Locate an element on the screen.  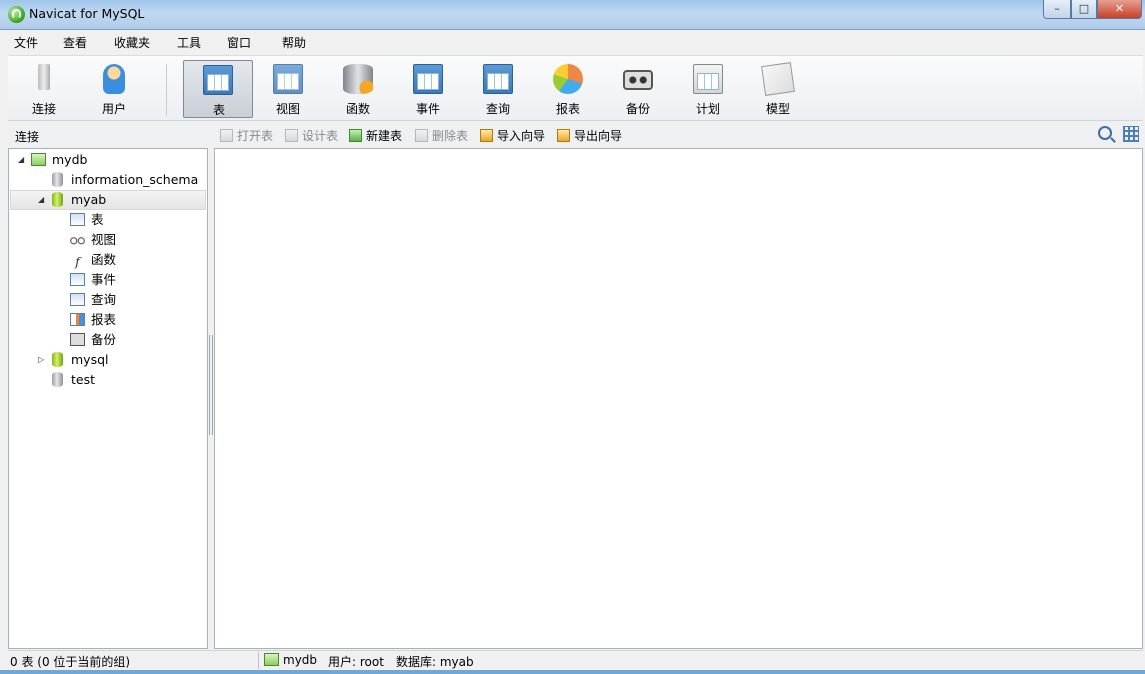
tree-connection-mydb: mydb is located at coordinates (59, 160).